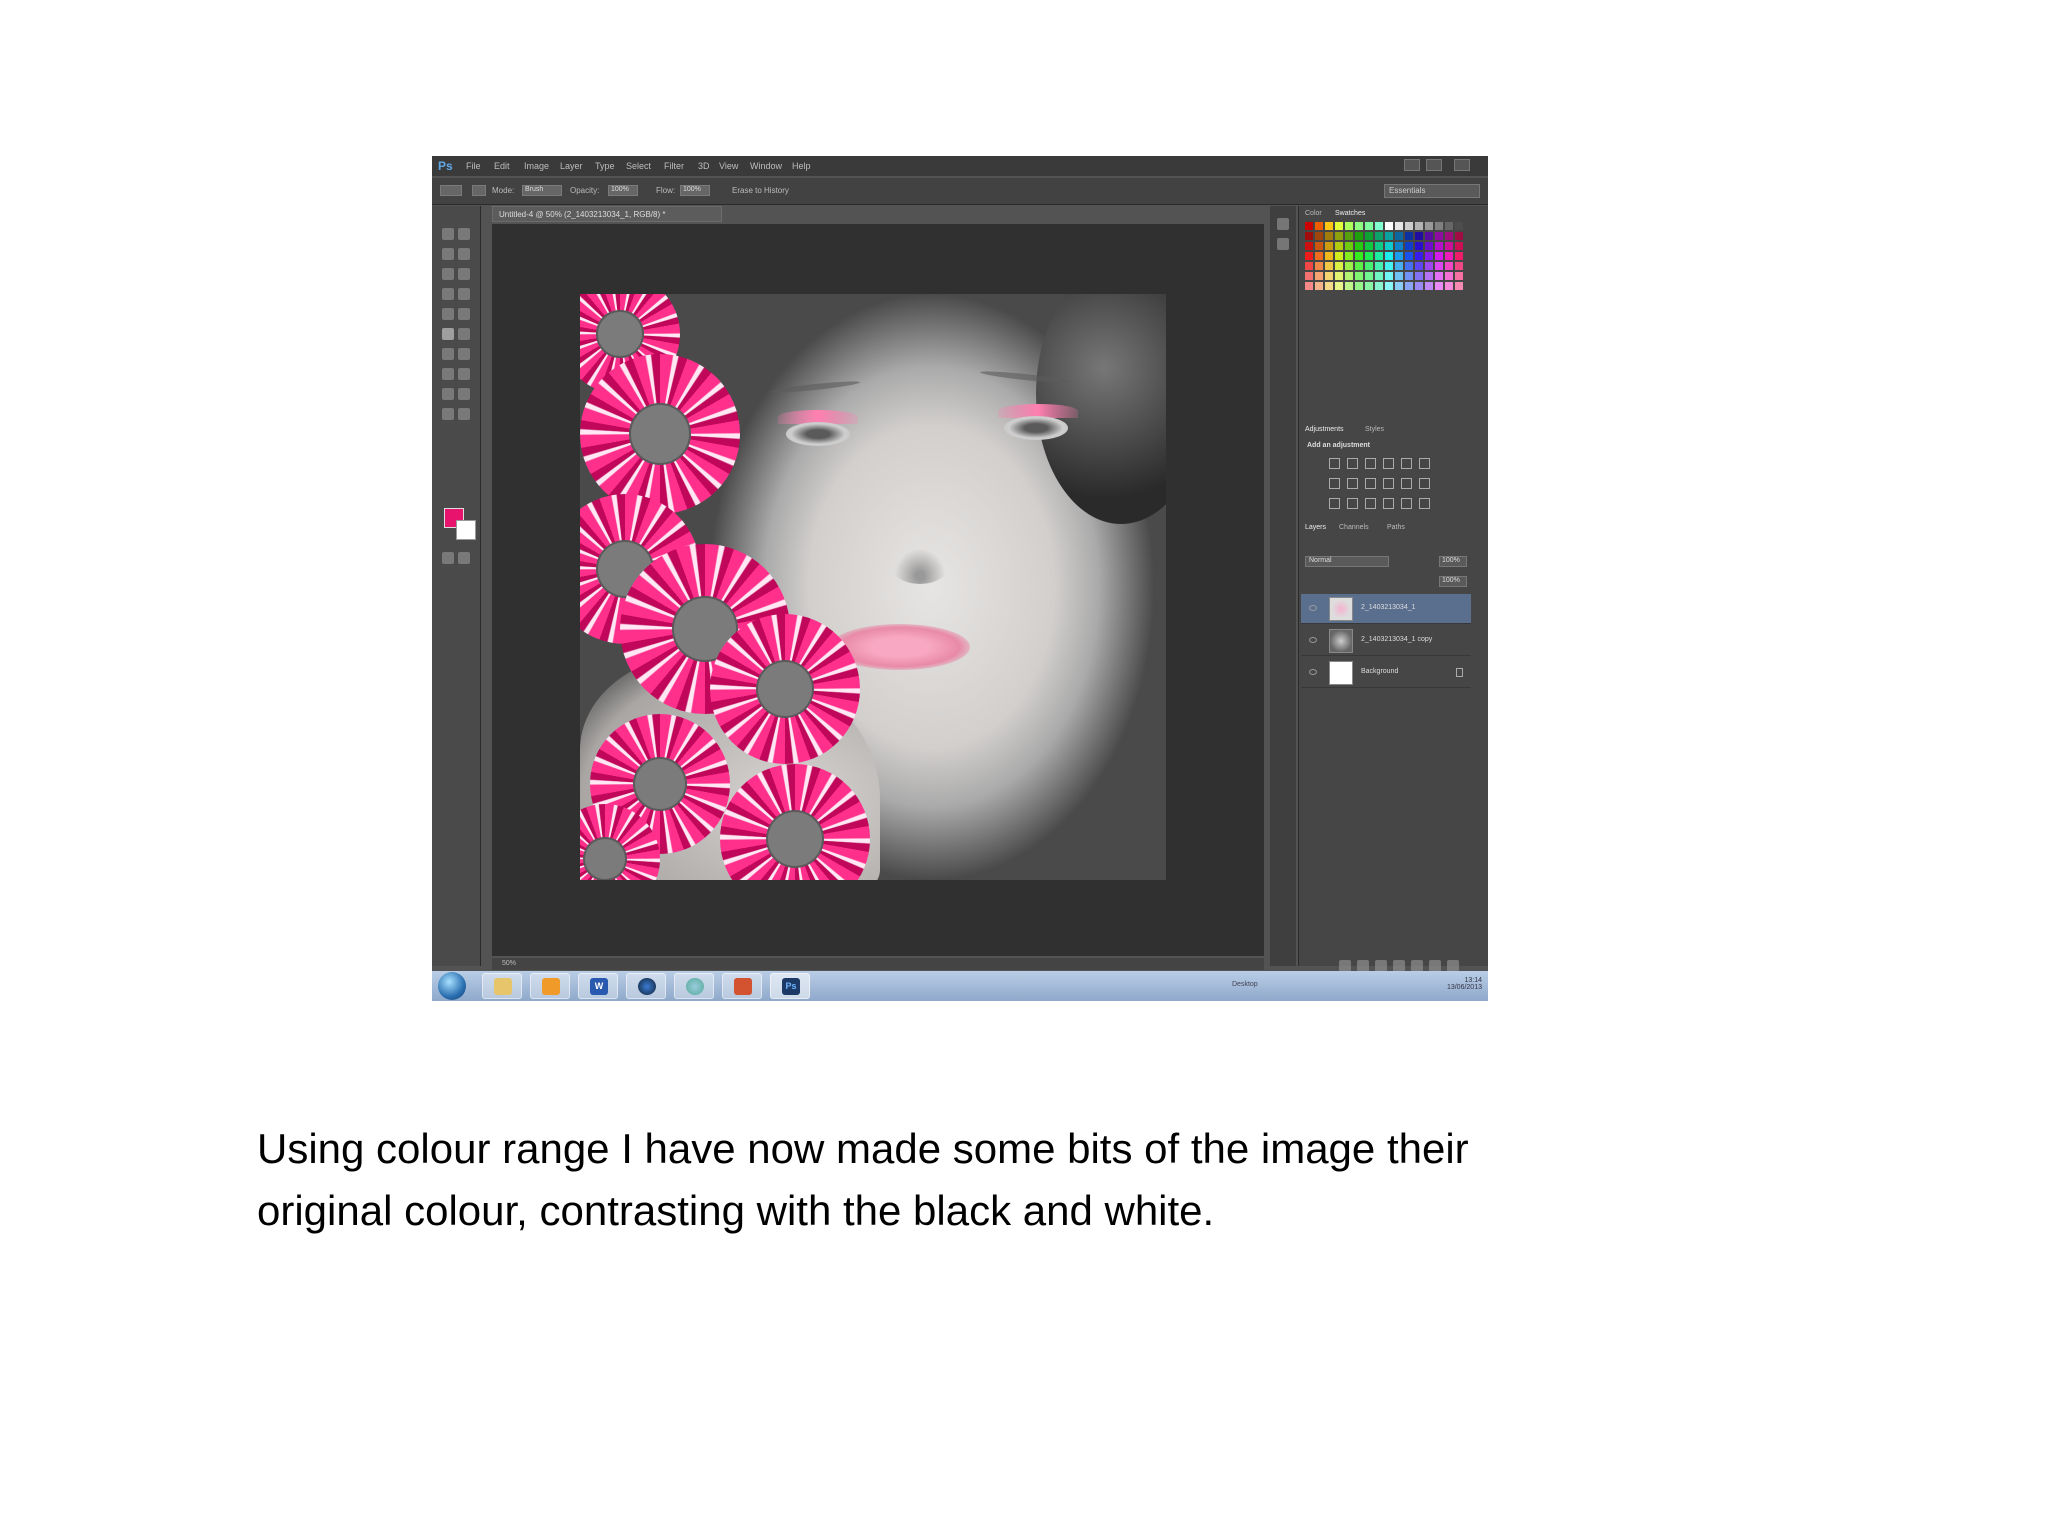 The image size is (2048, 1536). Describe the element at coordinates (479, 190) in the screenshot. I see `brush-size-picker` at that location.